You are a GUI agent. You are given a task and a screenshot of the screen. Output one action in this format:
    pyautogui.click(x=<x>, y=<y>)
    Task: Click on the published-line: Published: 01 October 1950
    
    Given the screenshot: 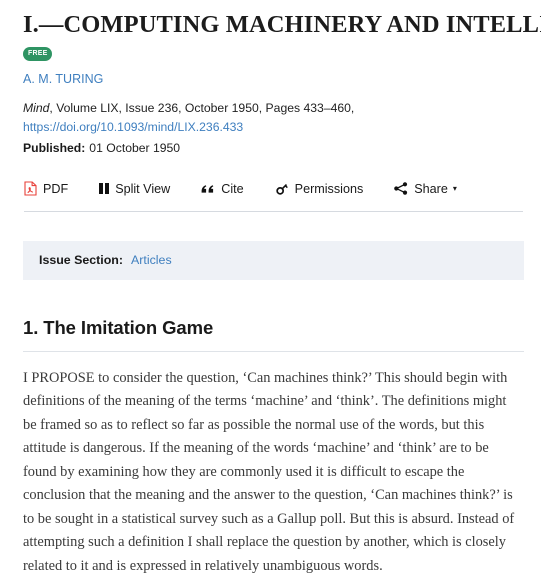 What is the action you would take?
    pyautogui.click(x=273, y=149)
    